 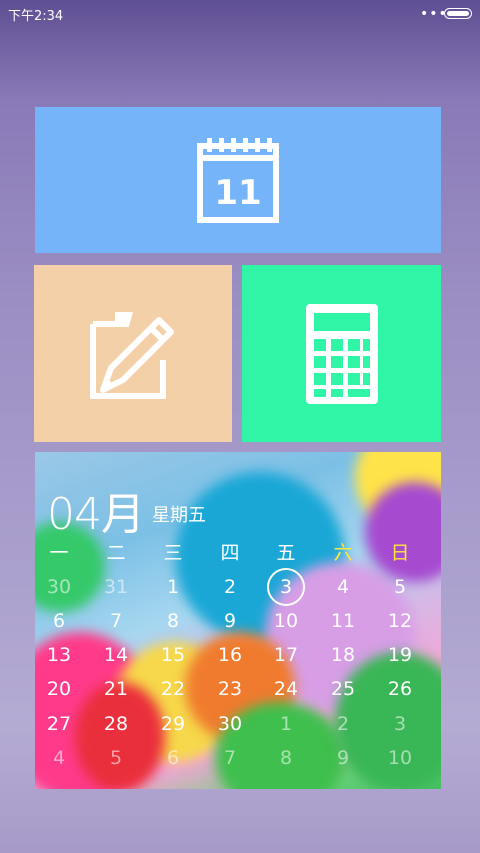 What do you see at coordinates (173, 553) in the screenshot?
I see `weekday-label: 三` at bounding box center [173, 553].